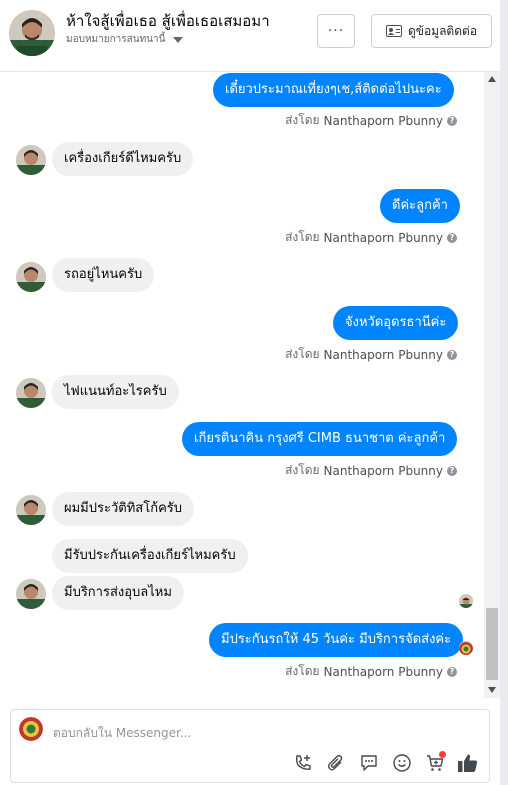 This screenshot has width=508, height=785. Describe the element at coordinates (168, 21) in the screenshot. I see `conversation-title: ห้าใจสู้เพื่อเธอ สู้เพื่อเธอเสมอมา` at that location.